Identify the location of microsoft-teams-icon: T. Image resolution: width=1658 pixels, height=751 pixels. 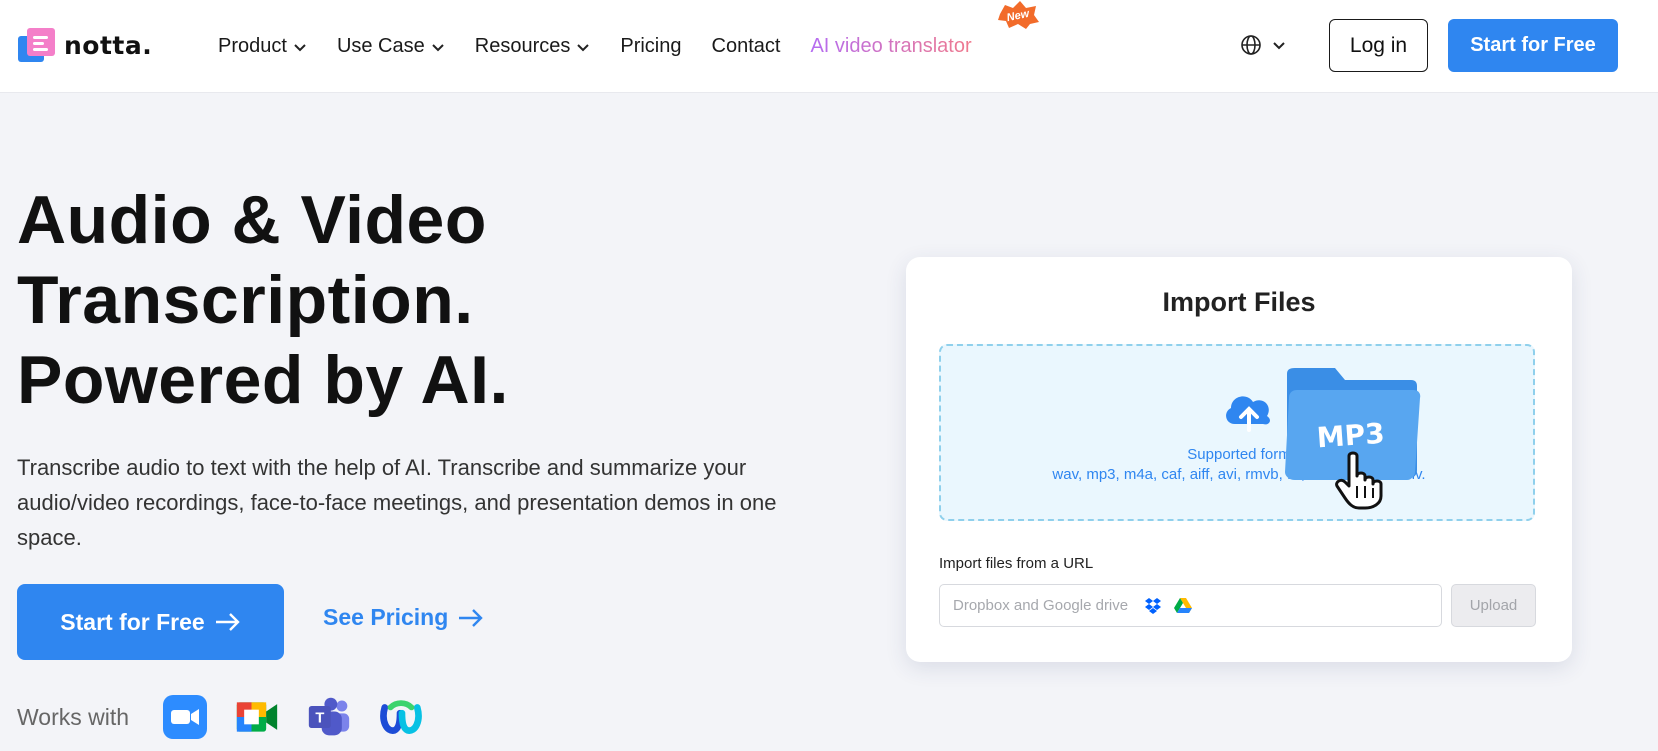
(329, 717).